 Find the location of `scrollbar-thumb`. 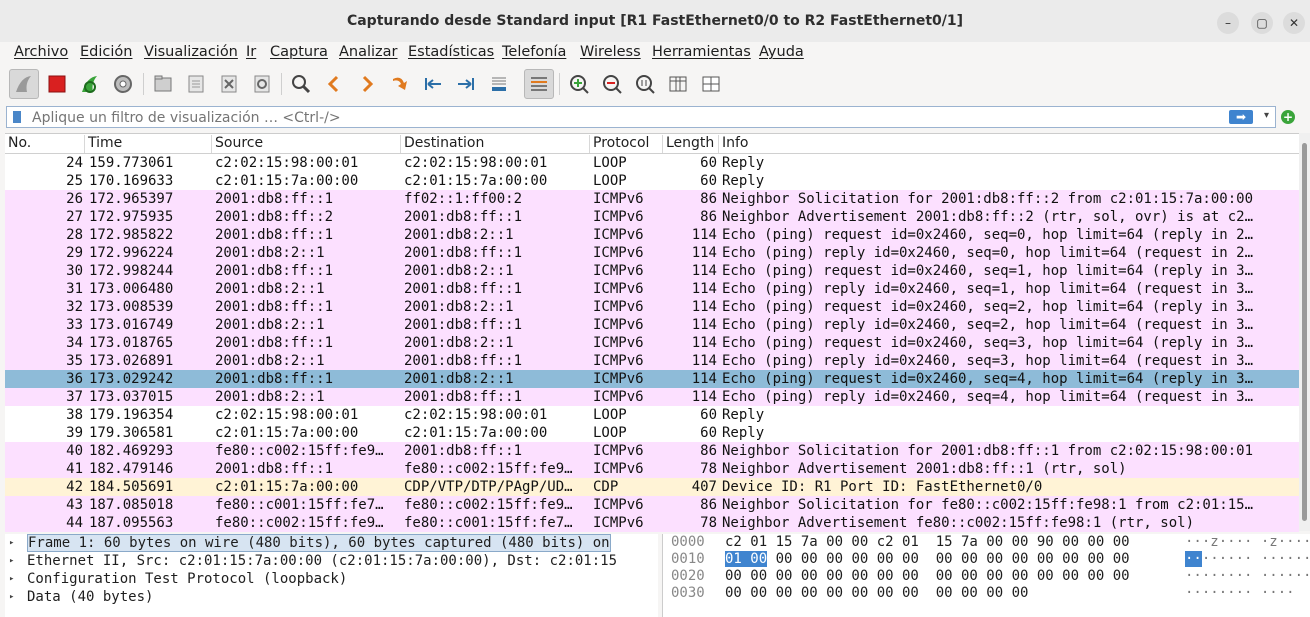

scrollbar-thumb is located at coordinates (1304, 332).